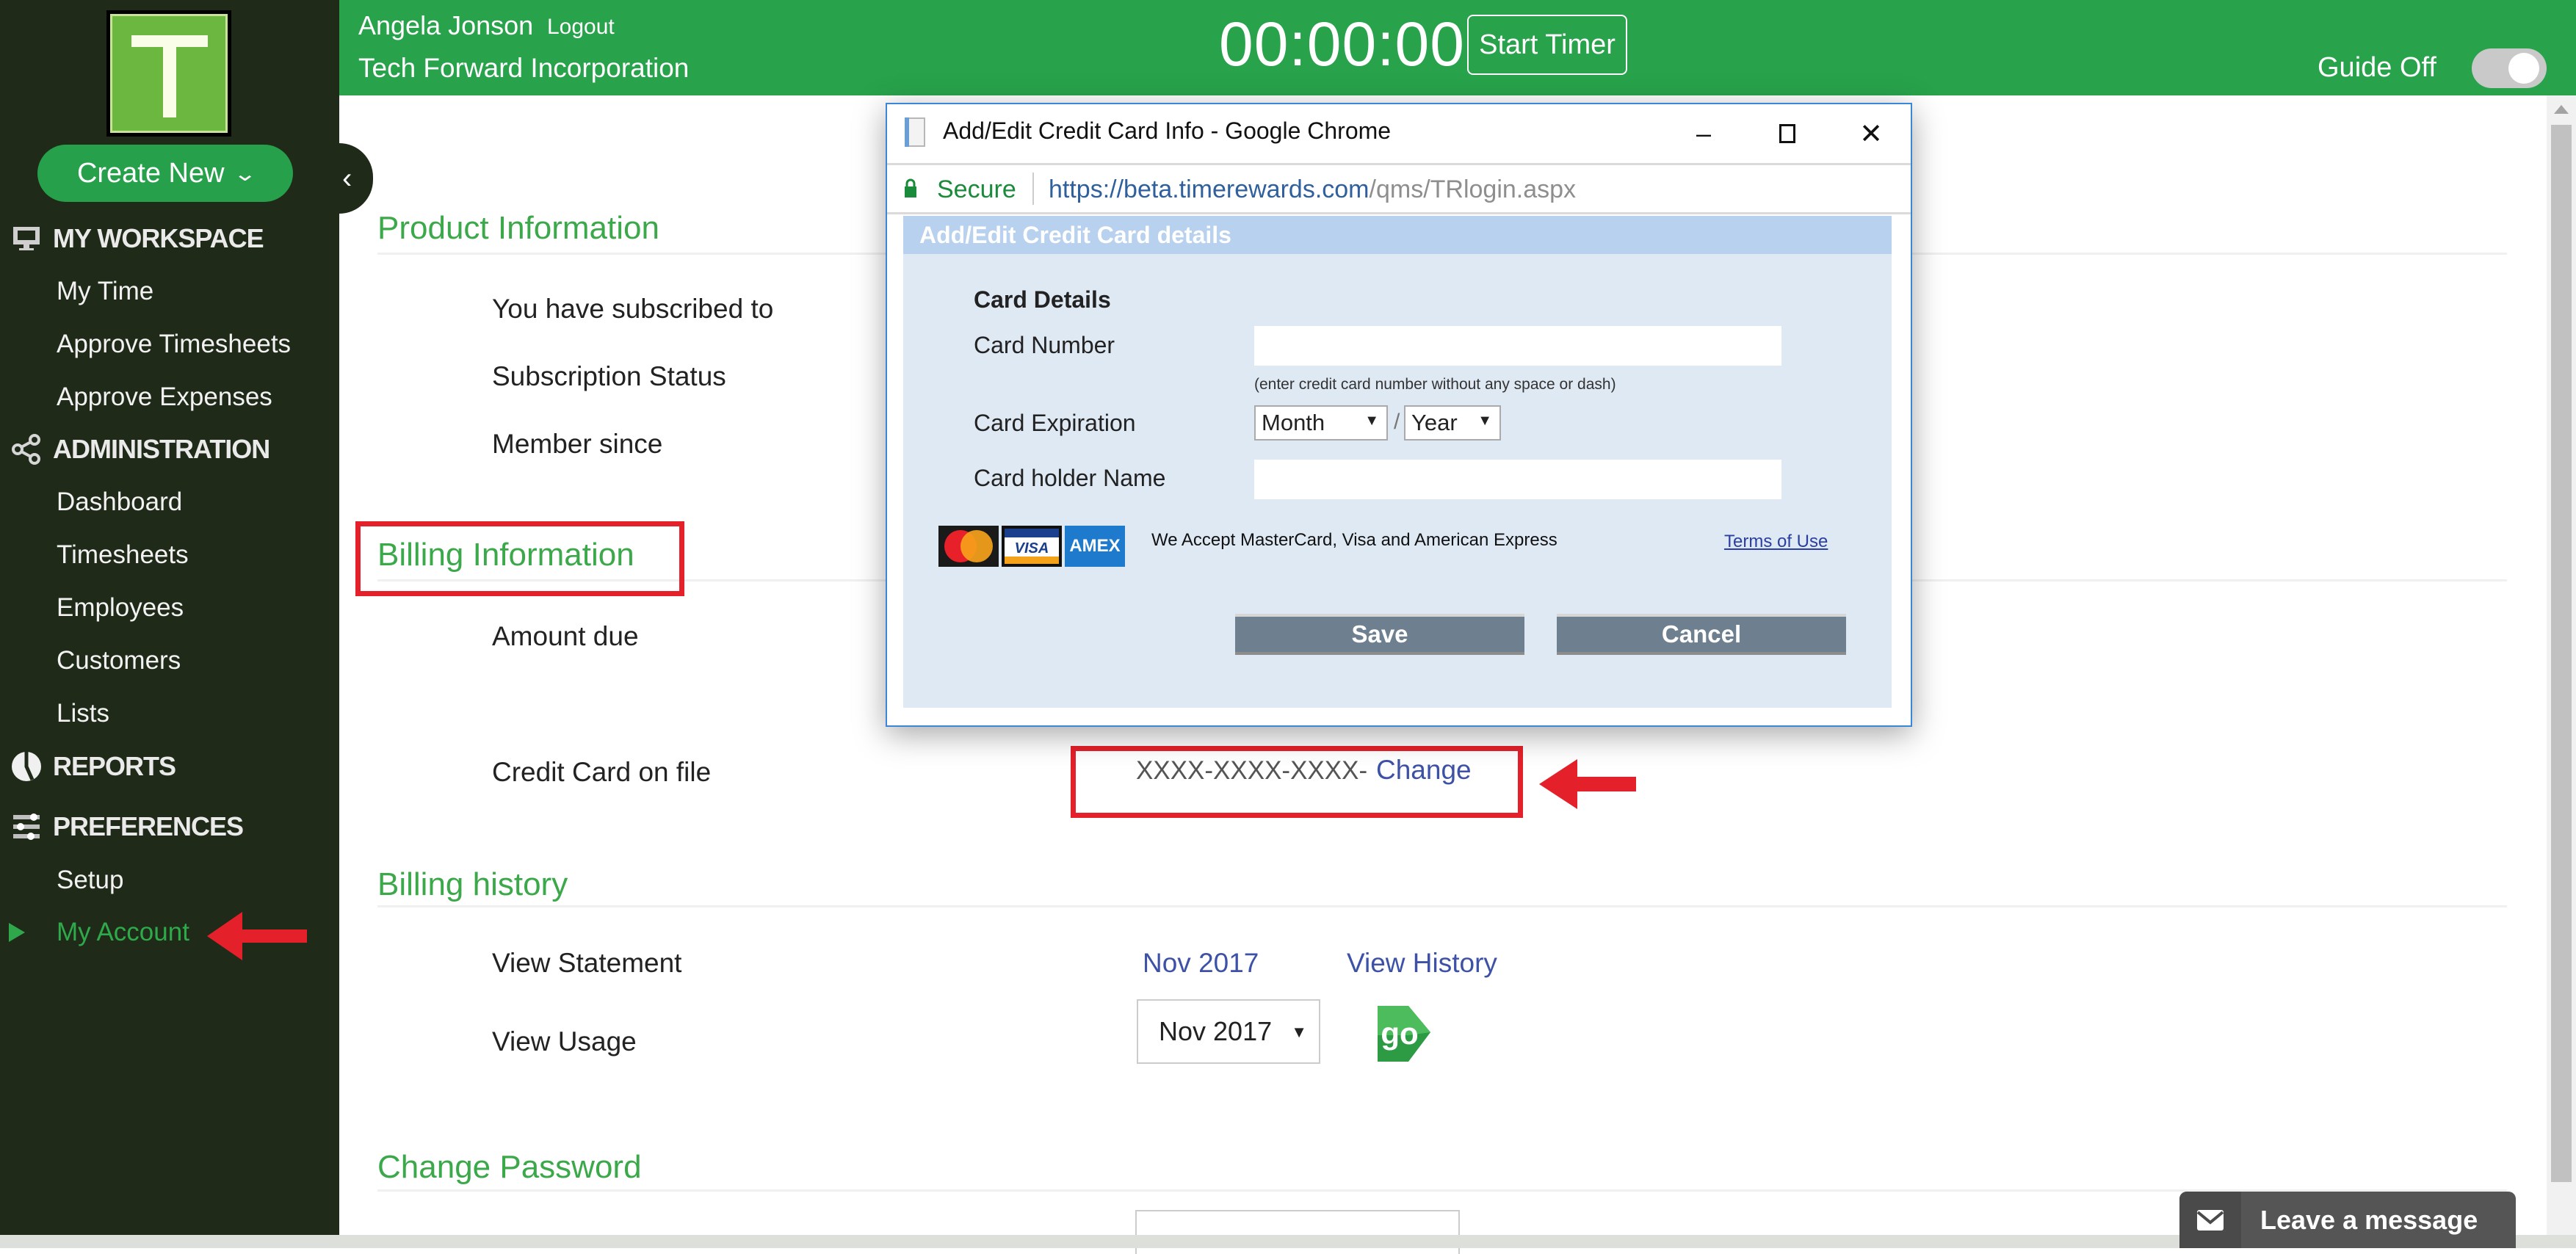  I want to click on leave-message-label: Leave a message, so click(2369, 1220).